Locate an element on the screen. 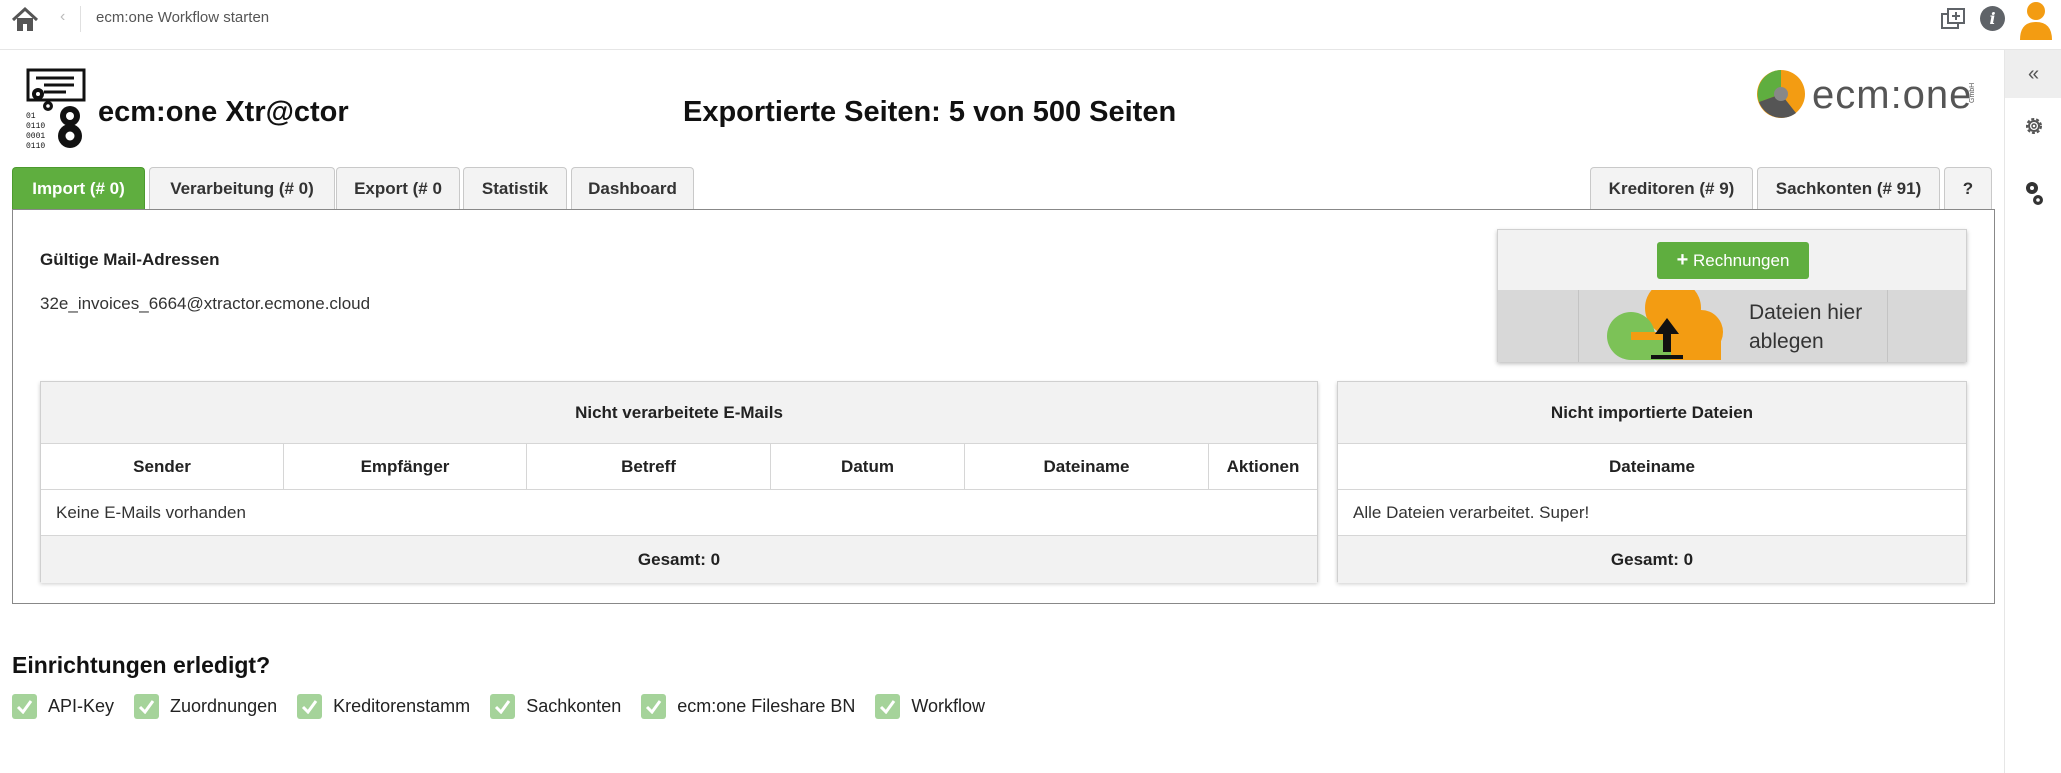 The height and width of the screenshot is (773, 2061). column-header-actions: Aktionen is located at coordinates (1263, 466).